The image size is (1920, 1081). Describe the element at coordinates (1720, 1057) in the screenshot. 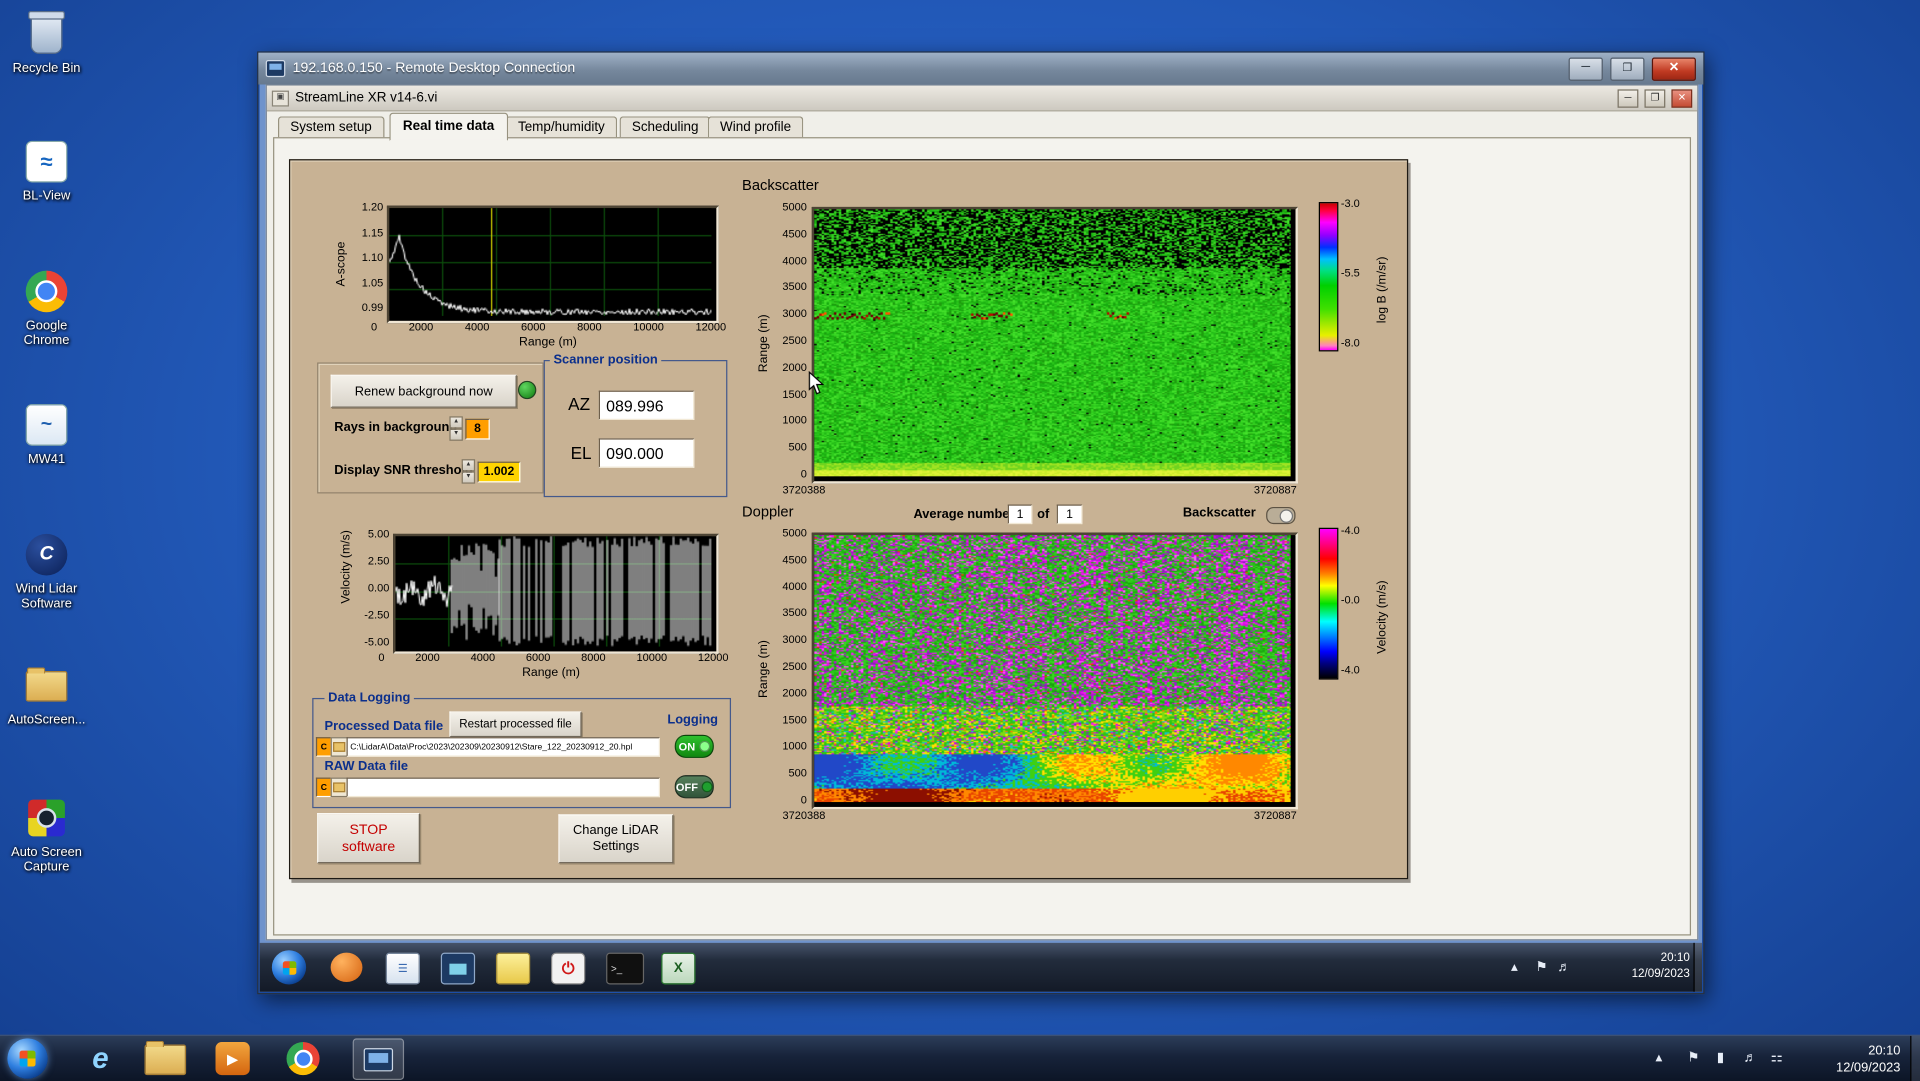

I see `tray-devices-icon: ▮` at that location.